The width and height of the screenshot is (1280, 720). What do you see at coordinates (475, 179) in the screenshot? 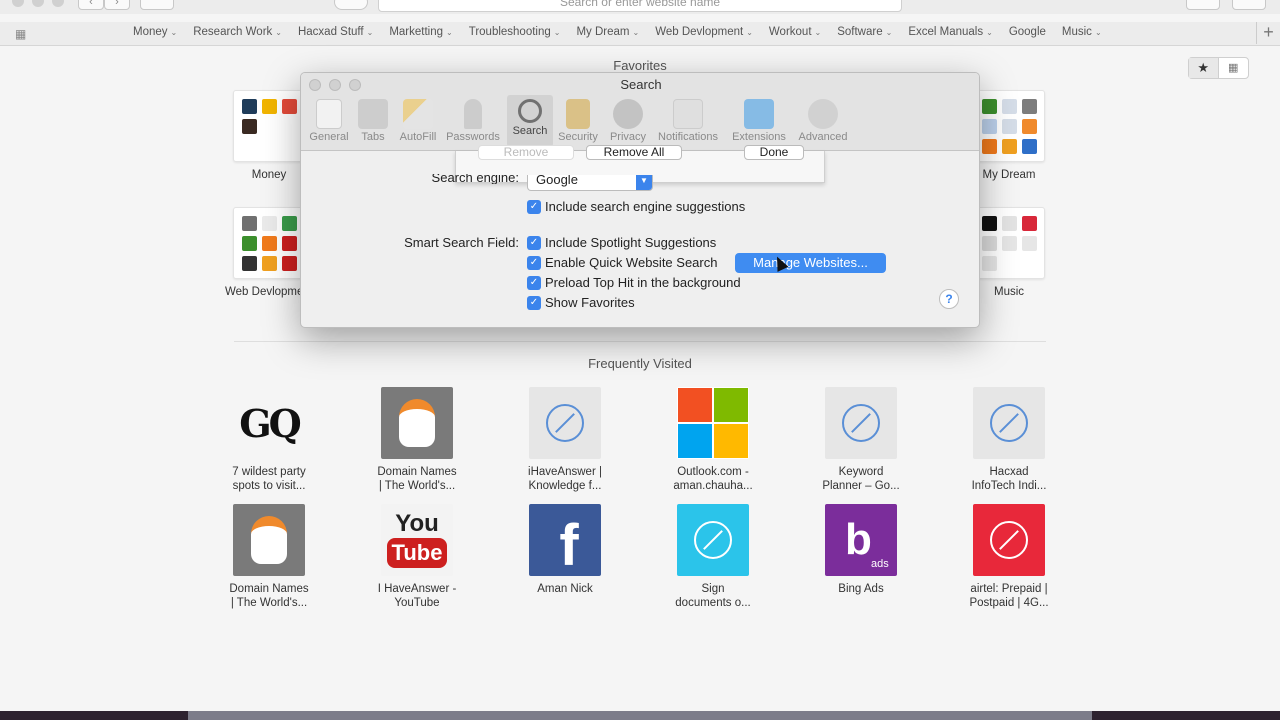
I see `search-engine-label: Search engine:` at bounding box center [475, 179].